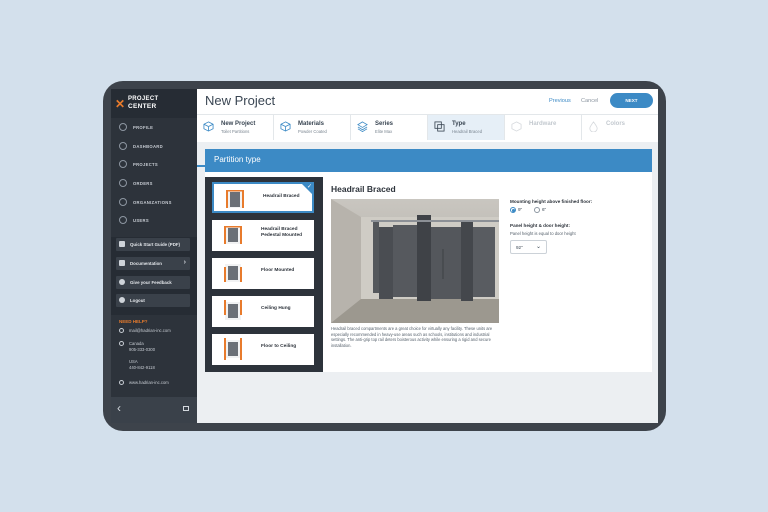 The height and width of the screenshot is (512, 768). I want to click on button-label: Quick Start Guide (PDF), so click(155, 244).